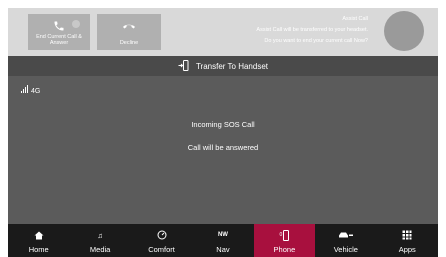 The height and width of the screenshot is (257, 446). I want to click on transfer-to-handset-label: Transfer To Handset, so click(232, 66).